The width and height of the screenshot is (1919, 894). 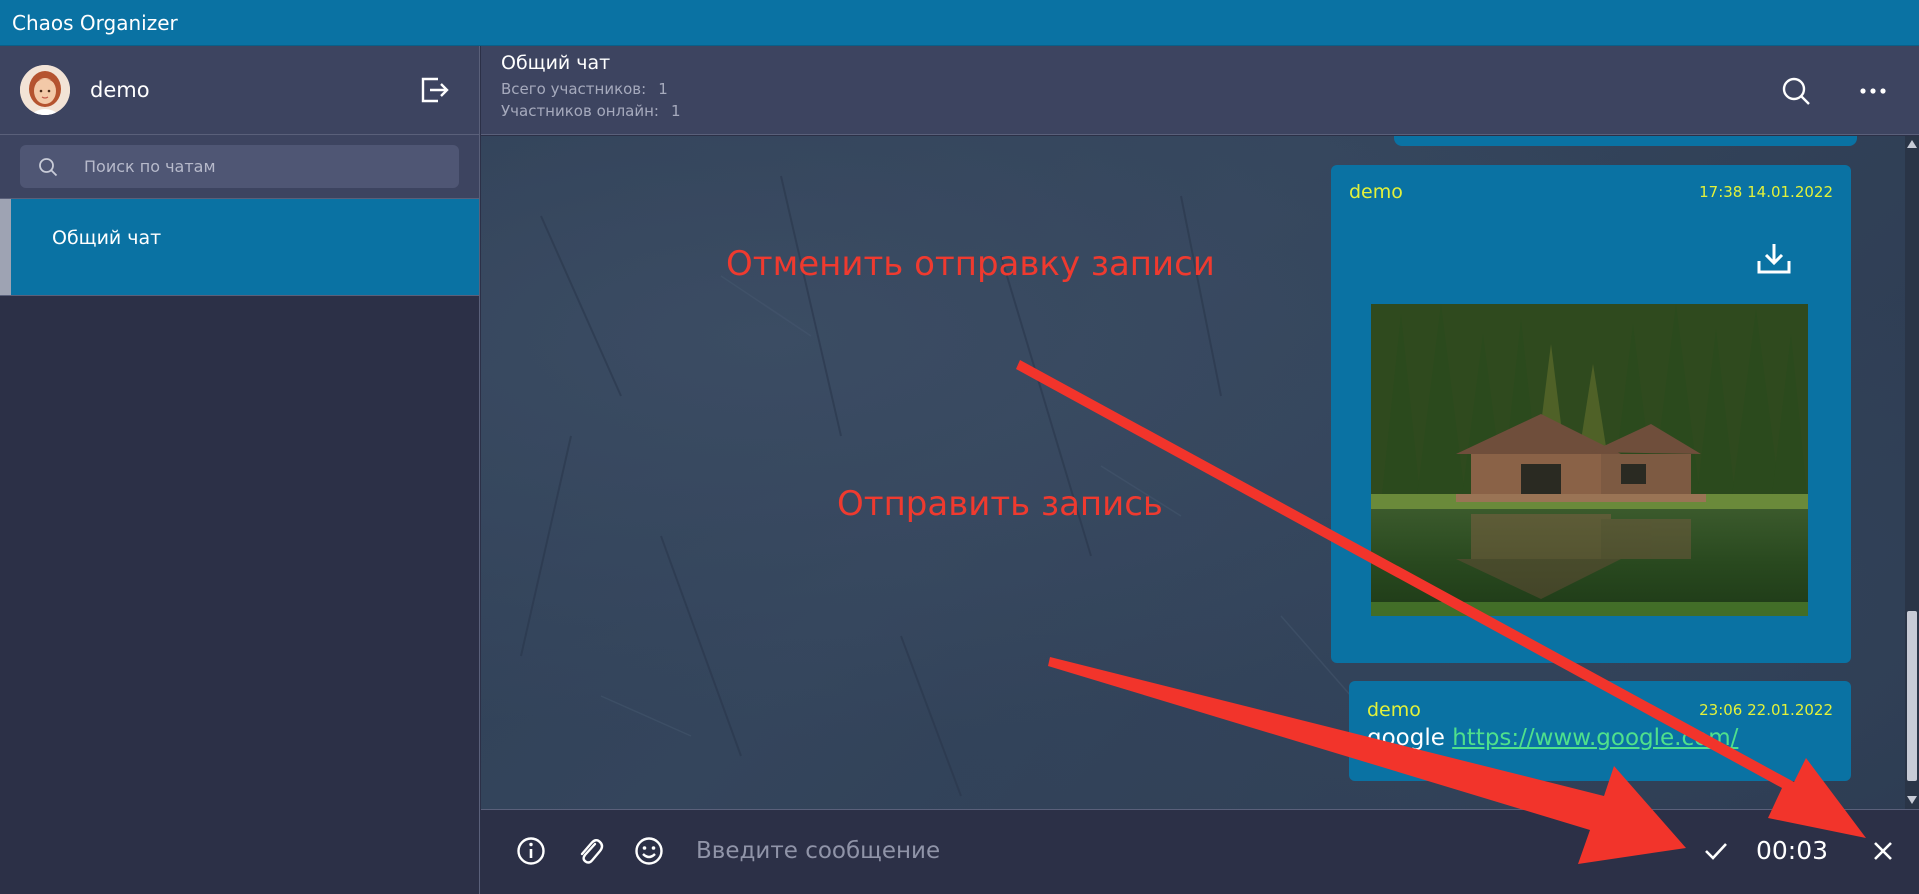 What do you see at coordinates (531, 851) in the screenshot?
I see `info-icon` at bounding box center [531, 851].